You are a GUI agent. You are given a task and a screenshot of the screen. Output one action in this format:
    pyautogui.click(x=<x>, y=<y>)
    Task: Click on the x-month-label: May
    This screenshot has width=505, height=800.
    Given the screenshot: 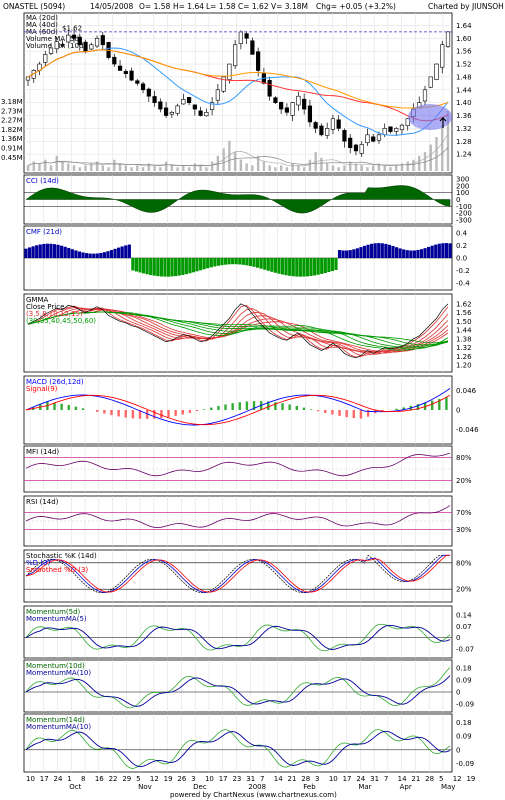 What is the action you would take?
    pyautogui.click(x=448, y=787)
    